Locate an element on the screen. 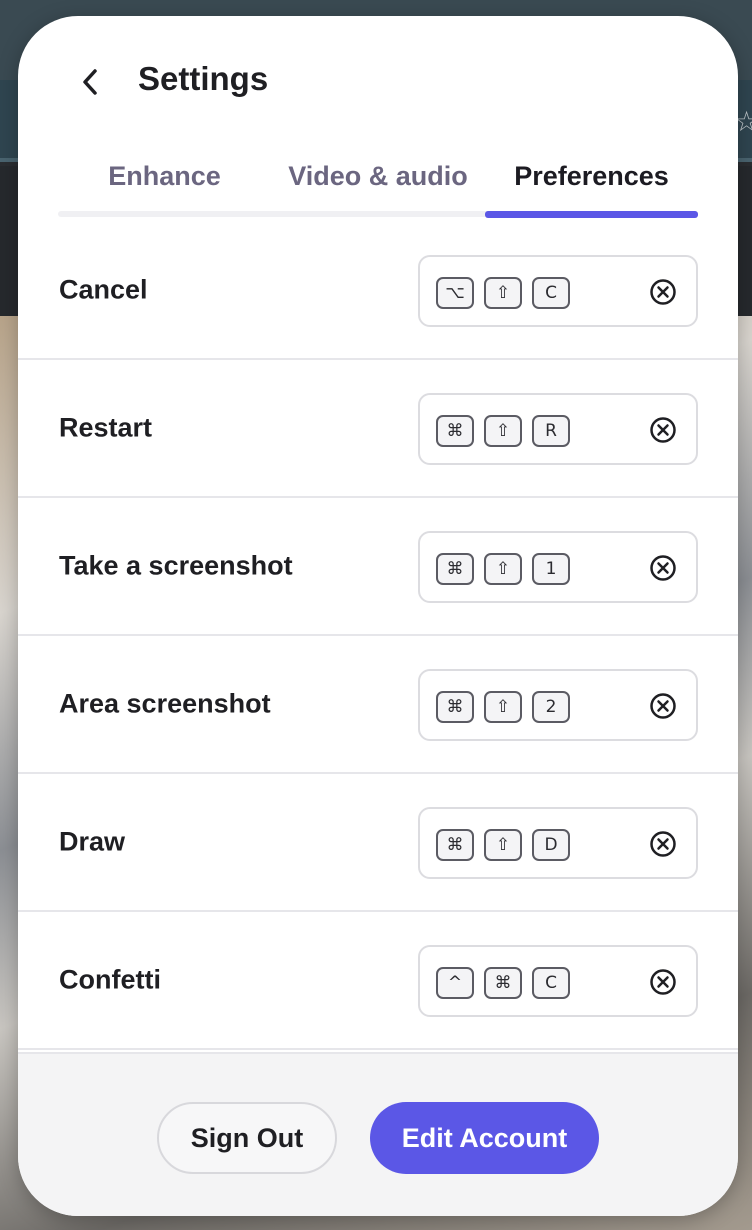 This screenshot has height=1230, width=752. option-key: ⌥ is located at coordinates (455, 293).